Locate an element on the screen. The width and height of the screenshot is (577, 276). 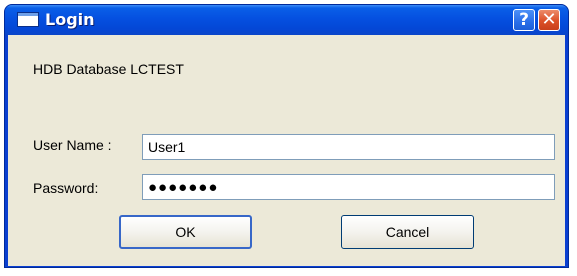
username-input is located at coordinates (348, 147).